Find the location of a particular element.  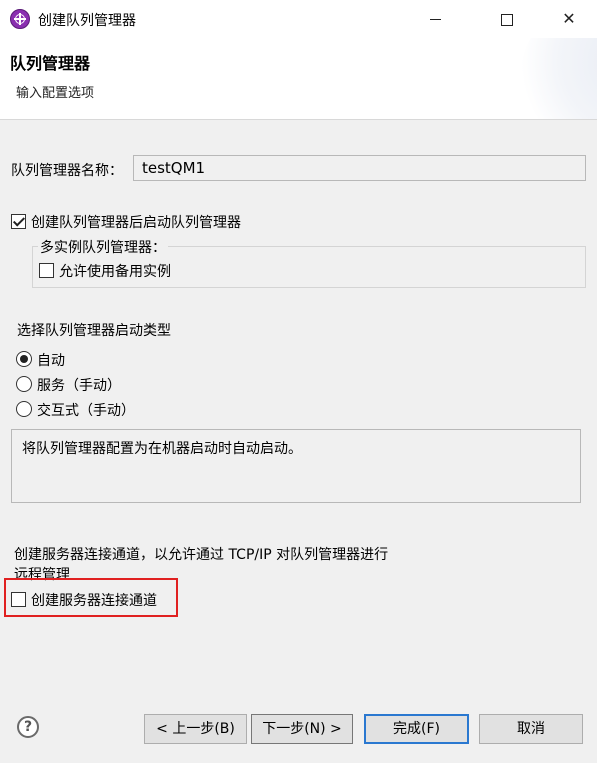

allow-standby-label: 允许使用备用实例 is located at coordinates (115, 271).